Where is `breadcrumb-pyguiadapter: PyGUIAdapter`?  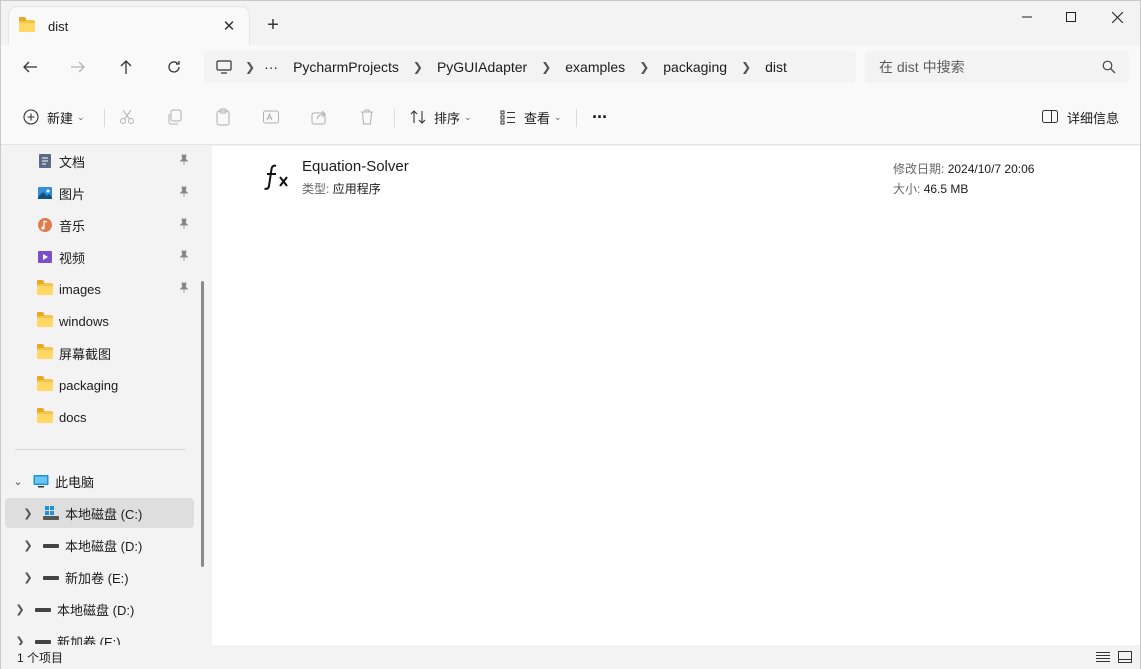
breadcrumb-pyguiadapter: PyGUIAdapter is located at coordinates (482, 67).